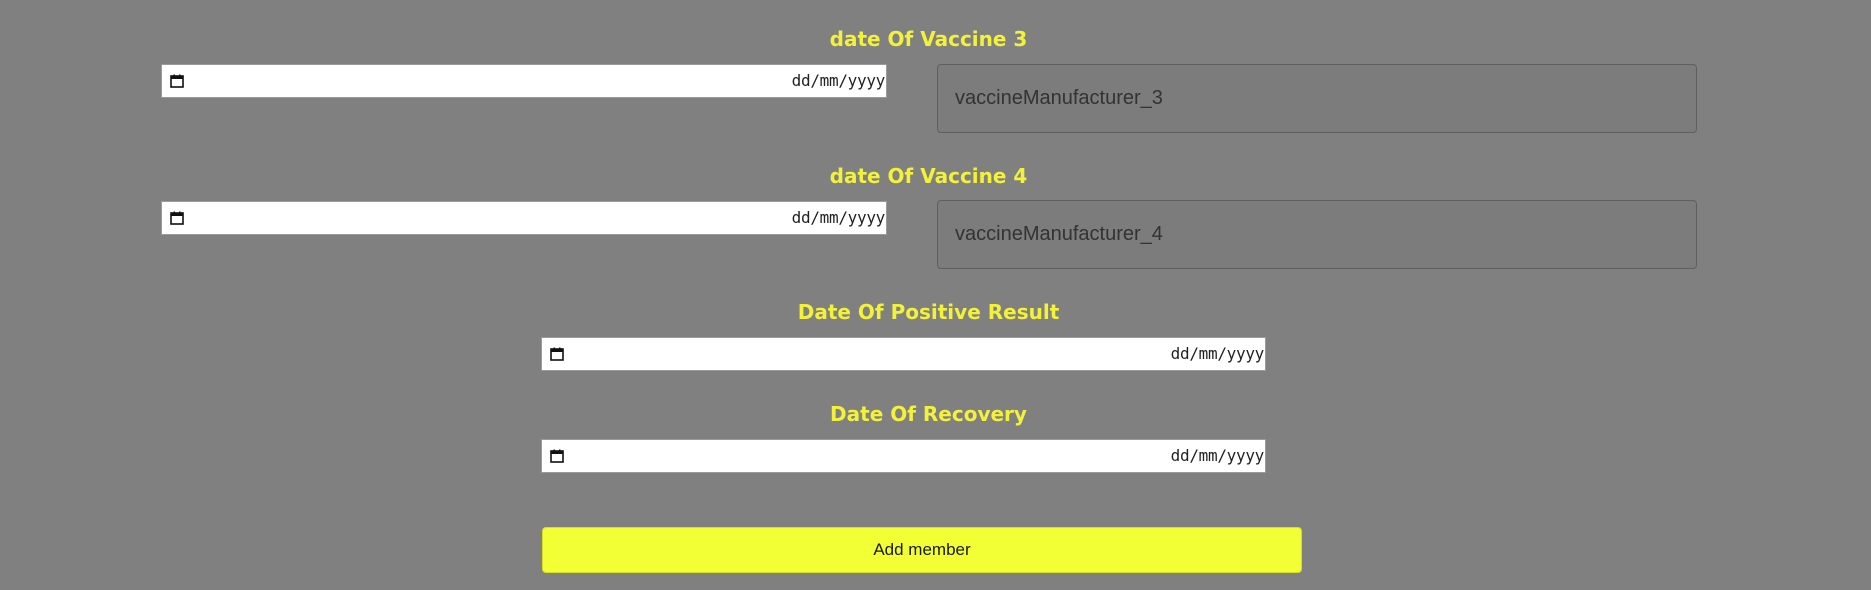  I want to click on add-member-button: Add member, so click(922, 550).